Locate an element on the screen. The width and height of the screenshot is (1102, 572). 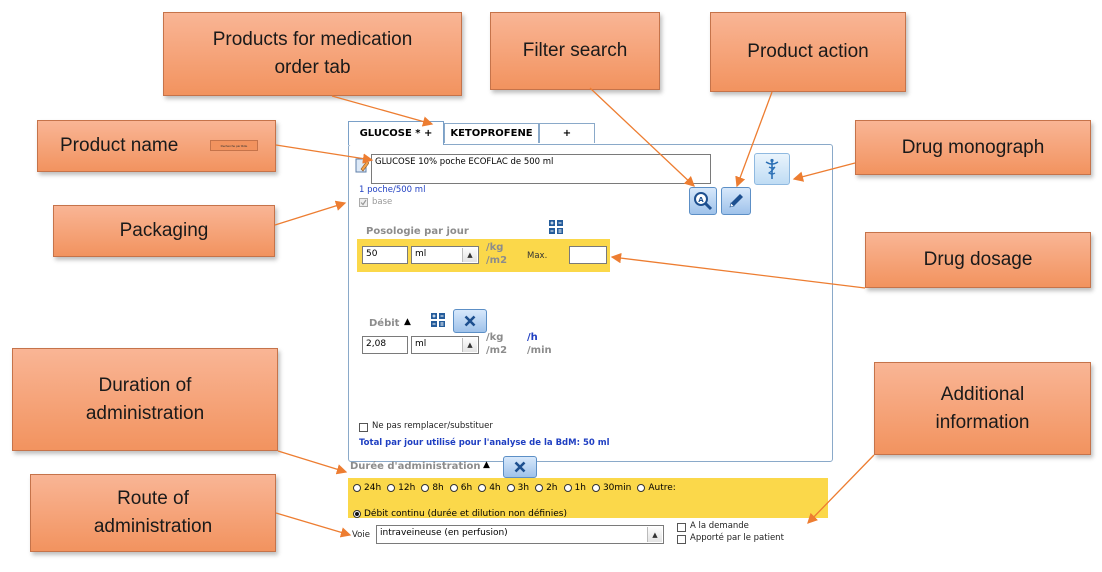
callout-product-action-text: Product action is located at coordinates (808, 52).